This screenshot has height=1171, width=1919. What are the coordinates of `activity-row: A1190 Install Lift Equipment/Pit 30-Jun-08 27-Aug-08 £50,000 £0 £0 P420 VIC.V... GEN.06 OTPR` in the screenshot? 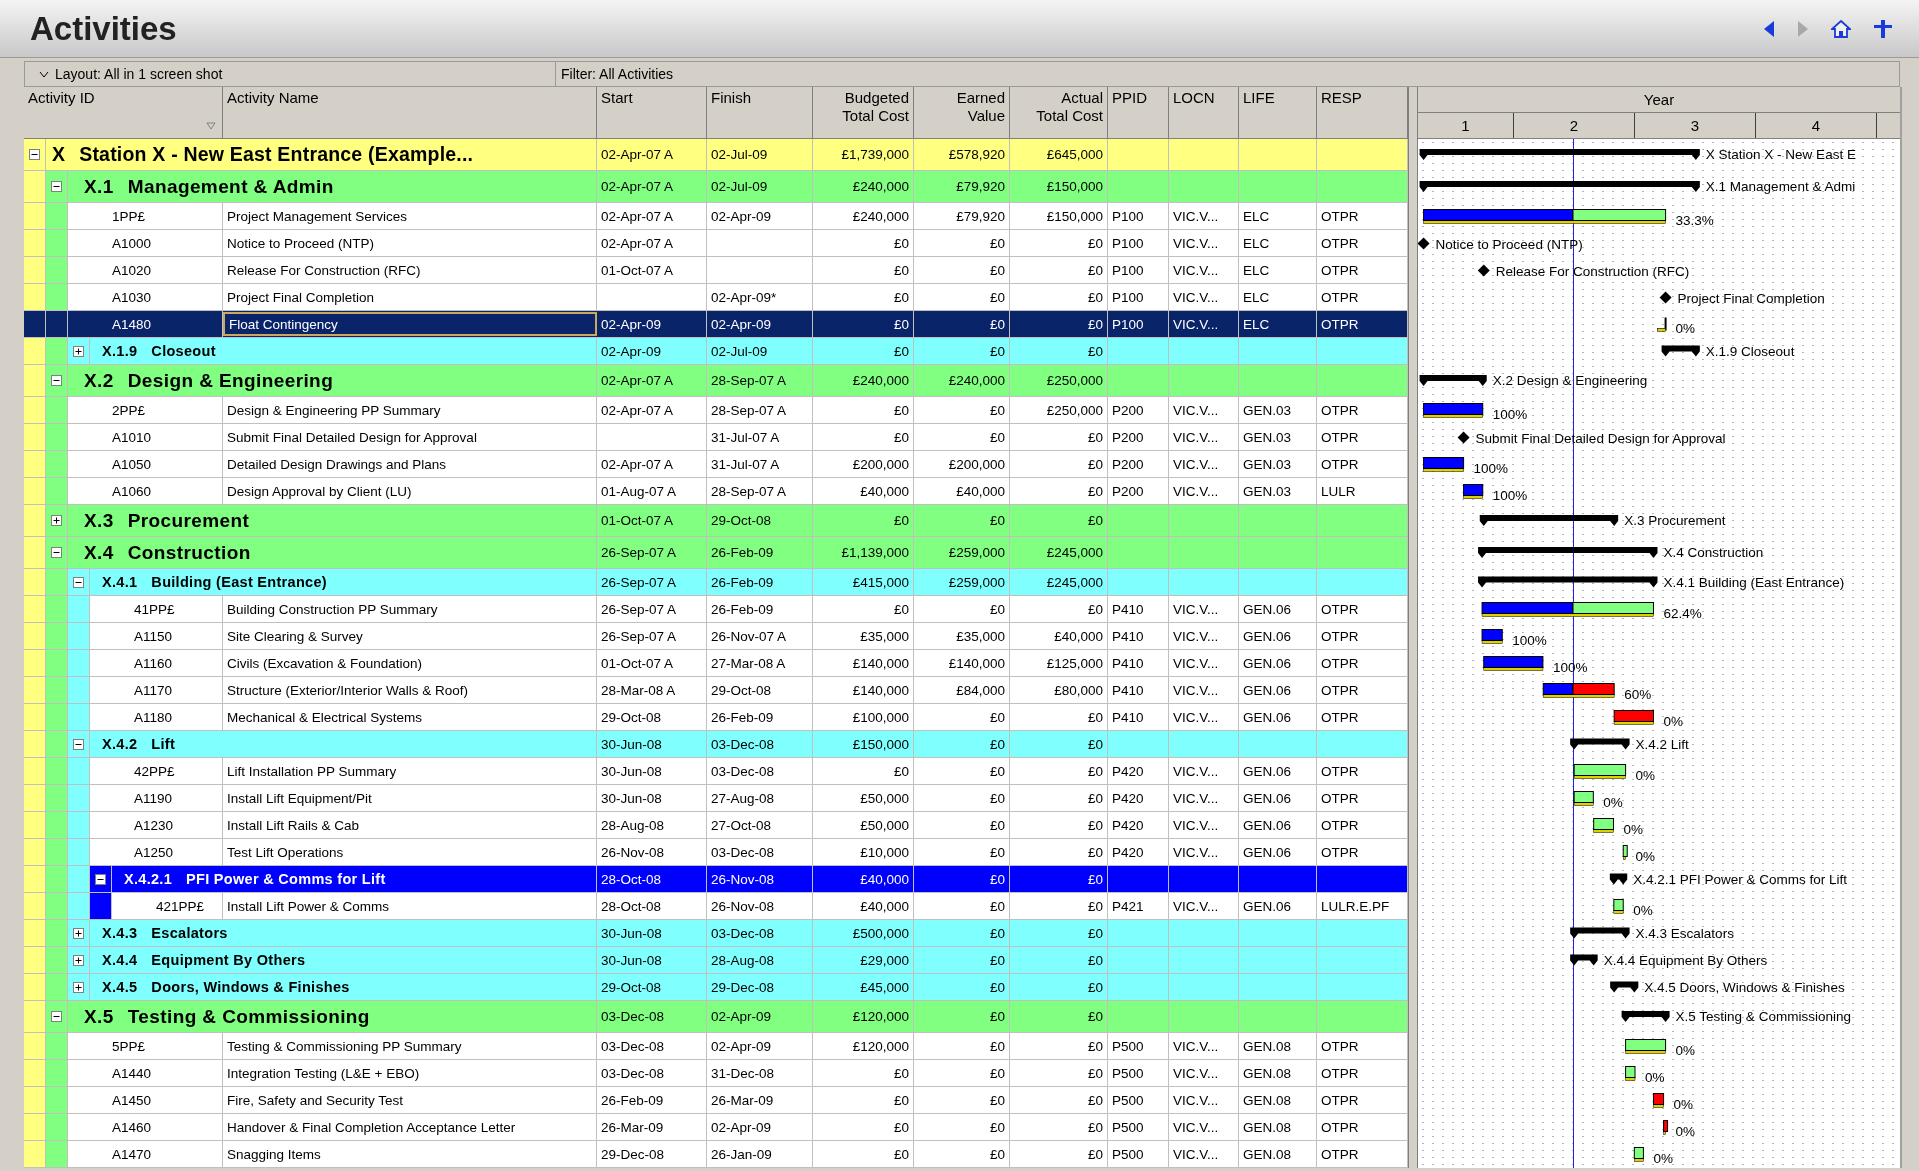 It's located at (716, 798).